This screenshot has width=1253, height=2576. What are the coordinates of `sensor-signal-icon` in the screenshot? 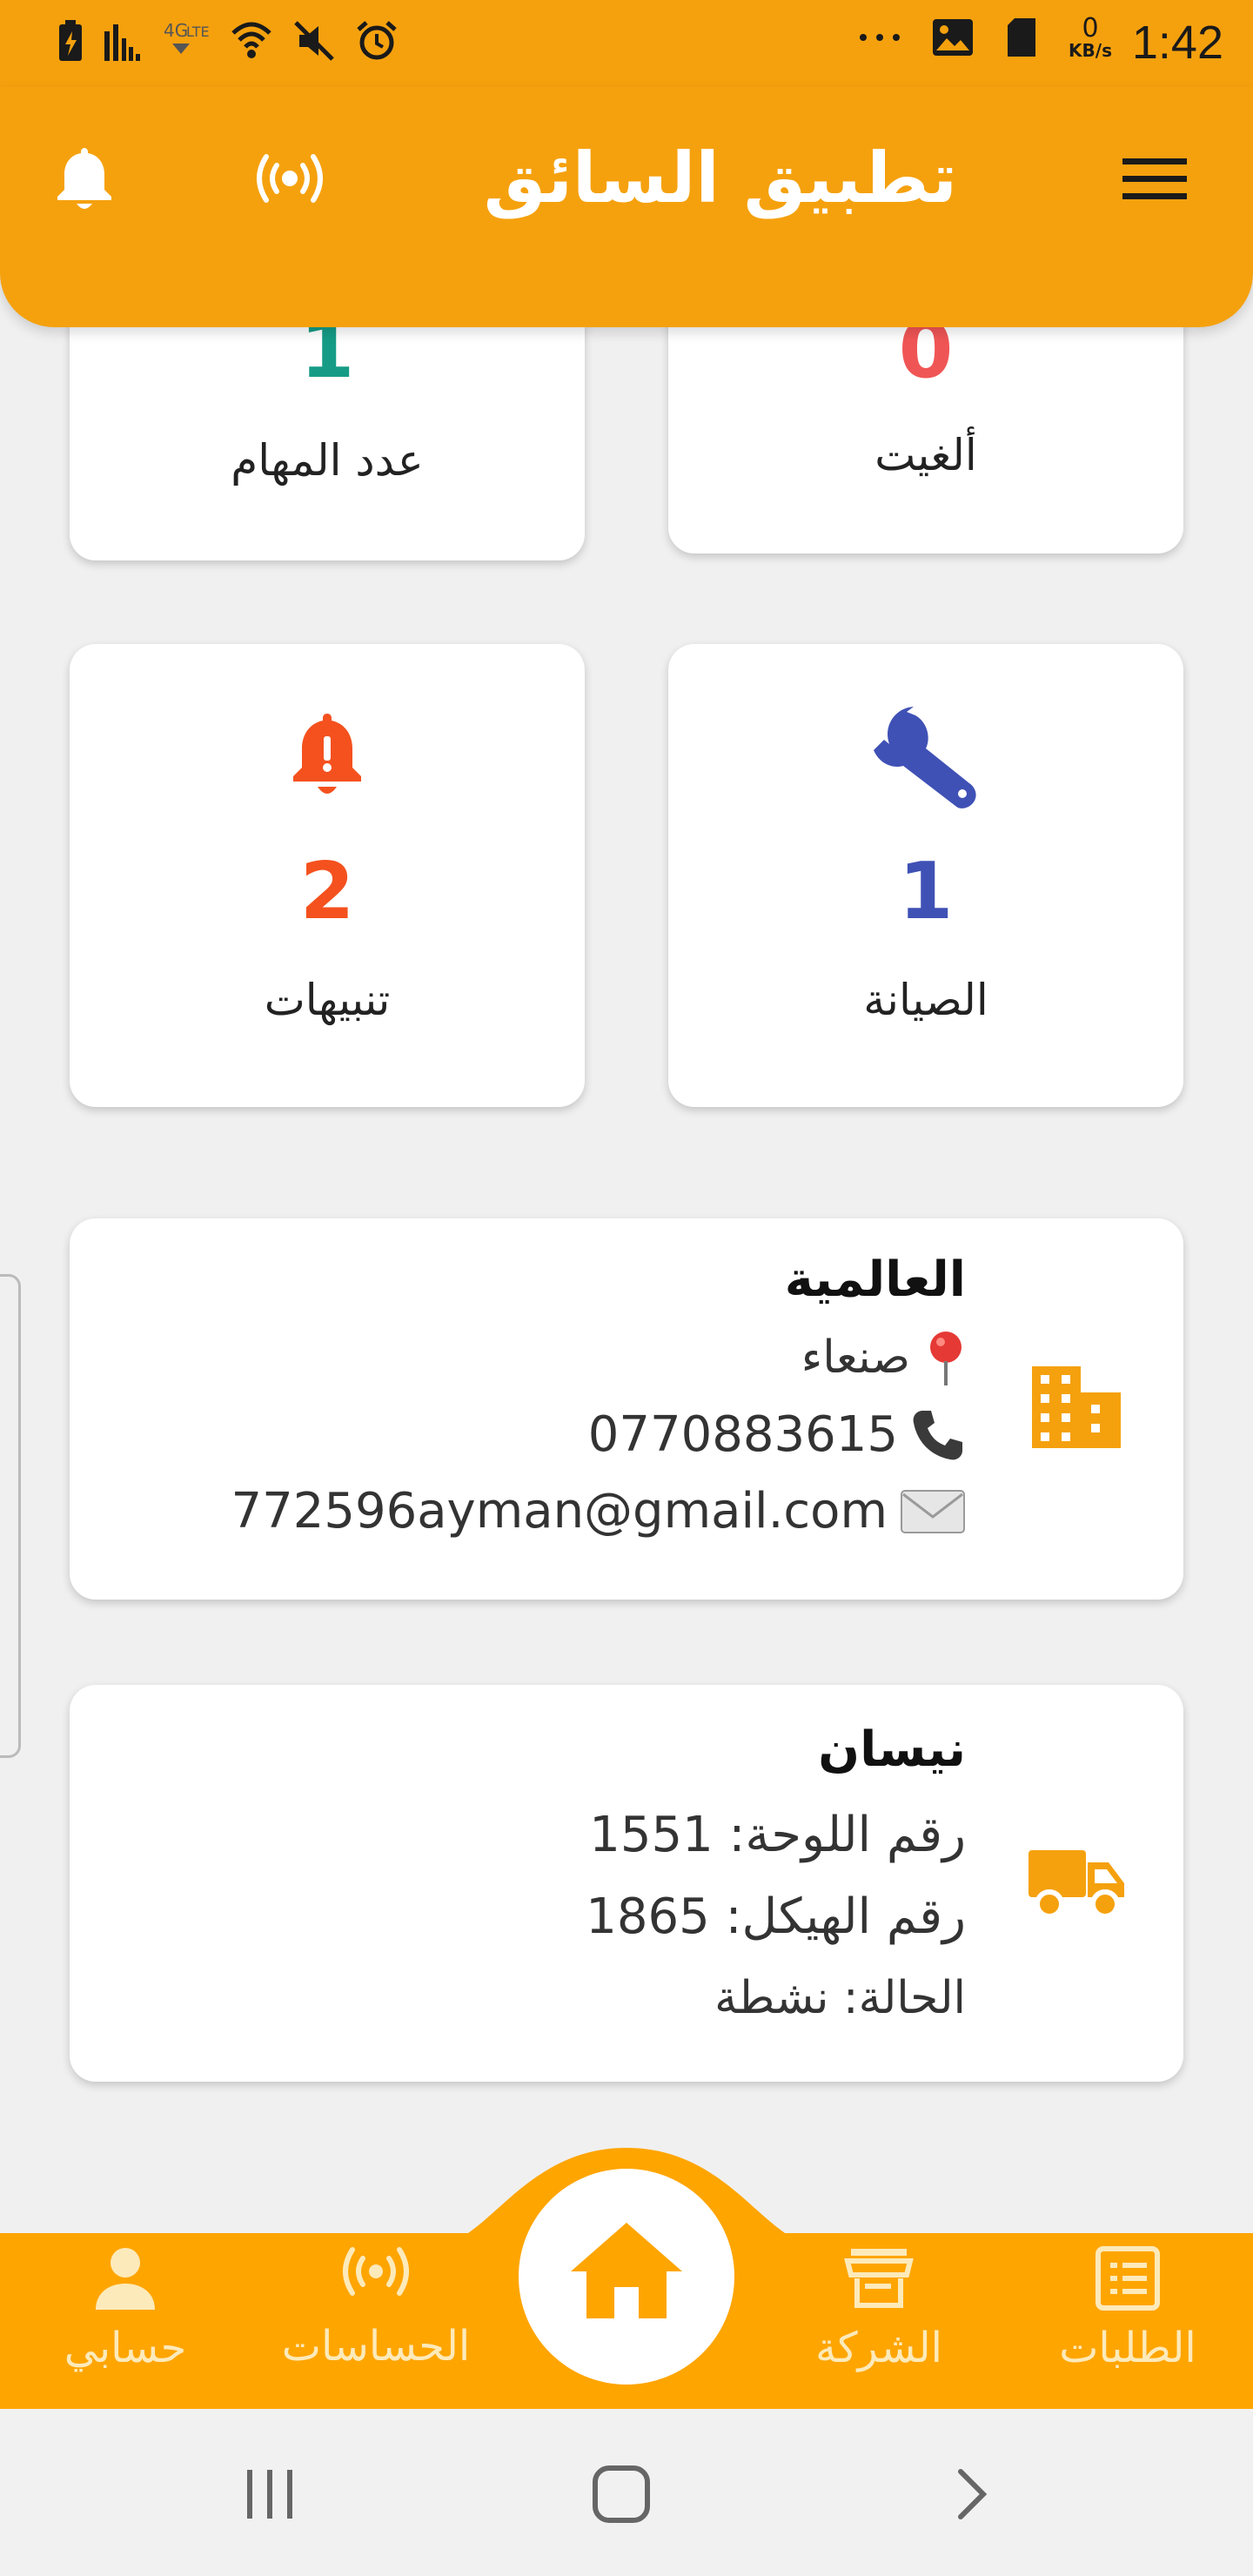 It's located at (289, 178).